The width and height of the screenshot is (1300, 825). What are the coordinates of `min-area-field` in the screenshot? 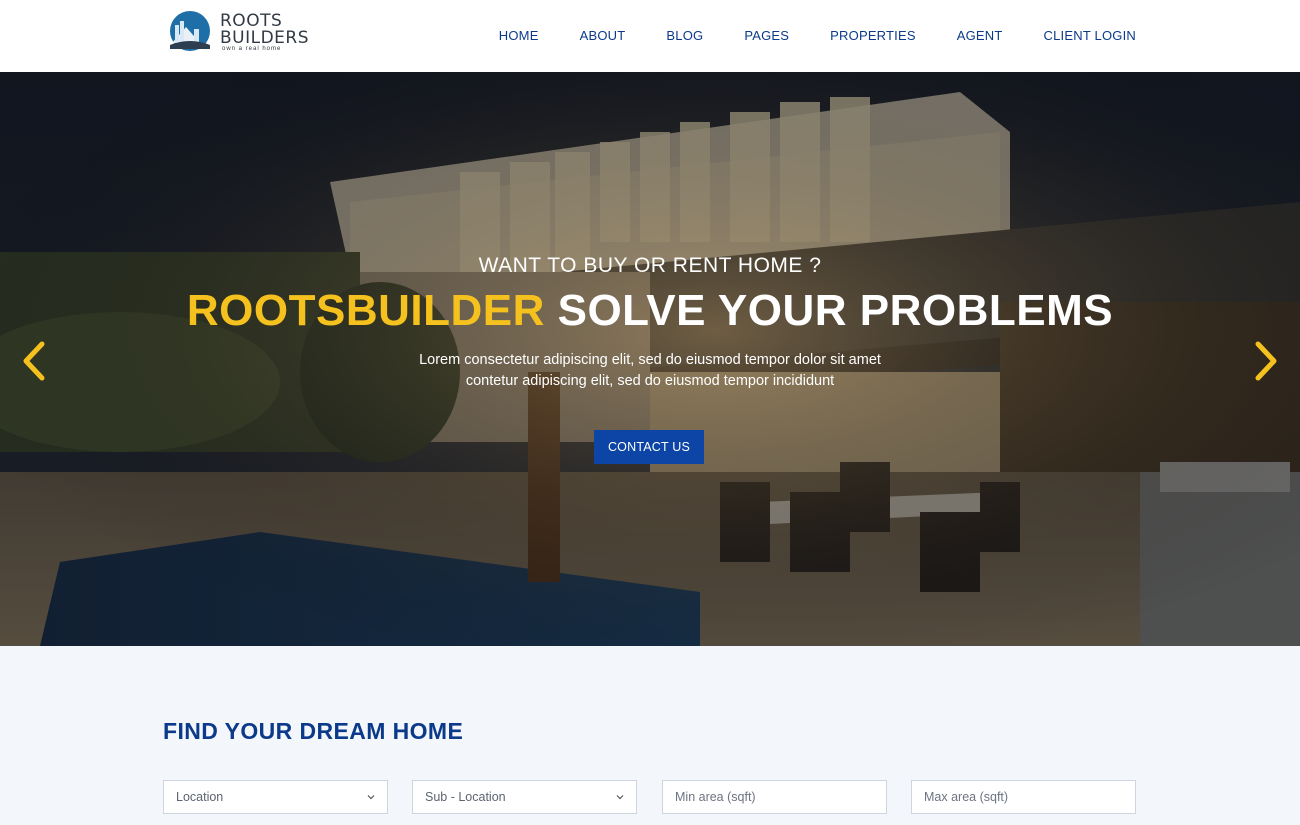 It's located at (774, 797).